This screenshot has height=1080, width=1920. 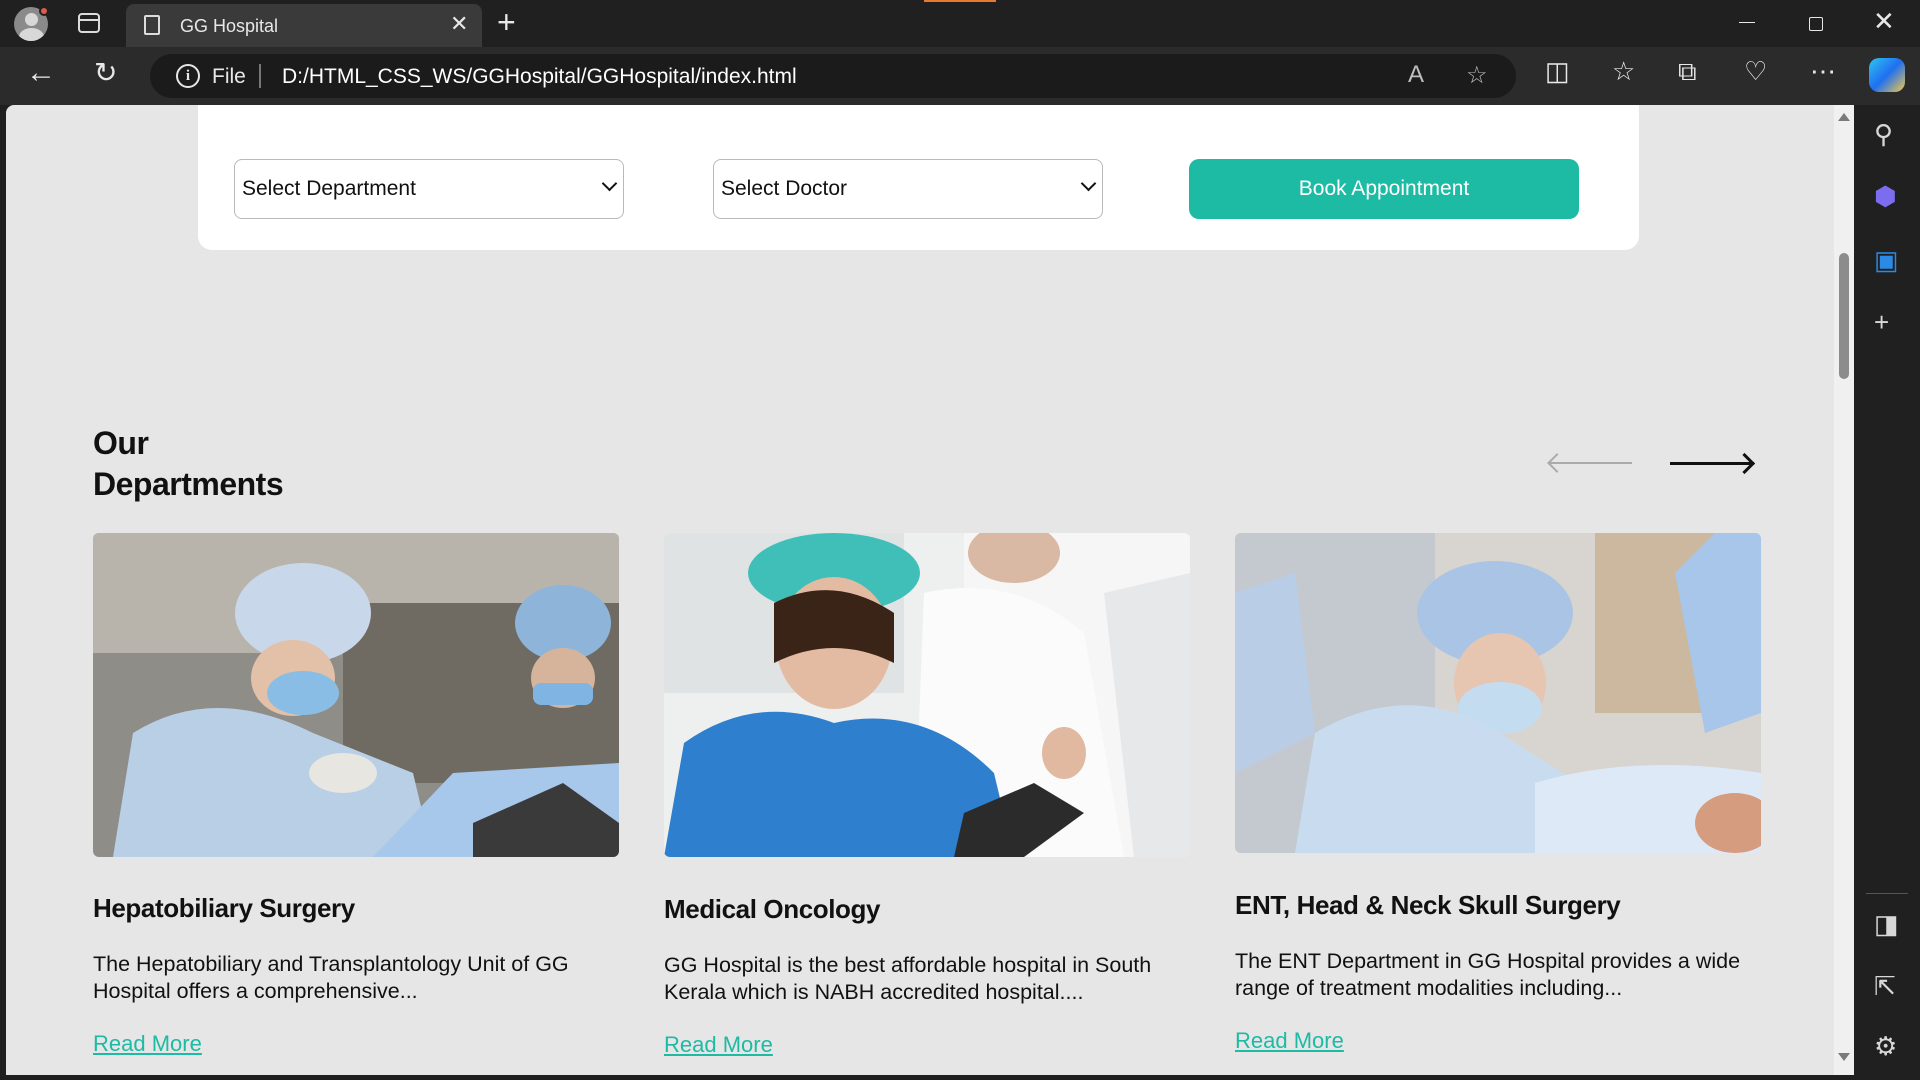 What do you see at coordinates (1823, 71) in the screenshot?
I see `more-menu-icon: ⋯` at bounding box center [1823, 71].